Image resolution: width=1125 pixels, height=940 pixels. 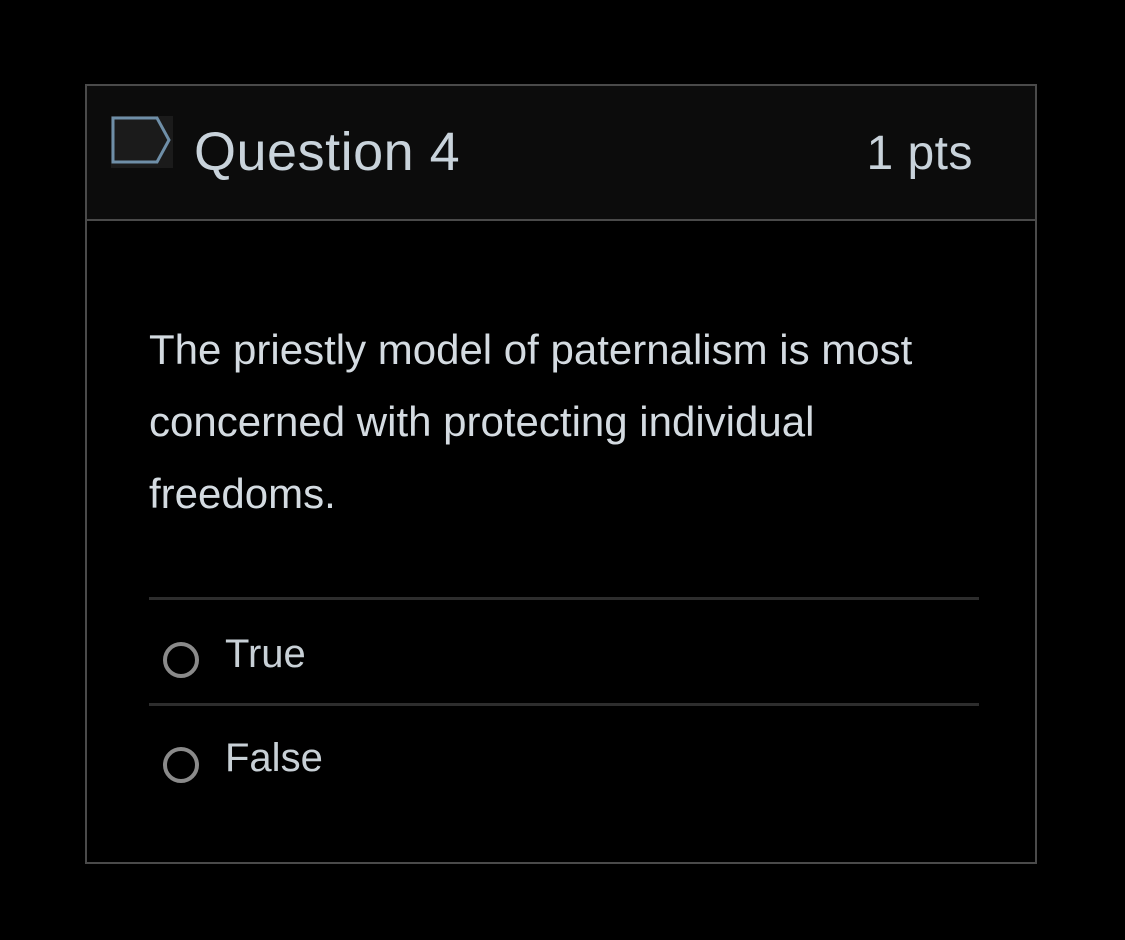 I want to click on question-points: 1 pts, so click(x=919, y=153).